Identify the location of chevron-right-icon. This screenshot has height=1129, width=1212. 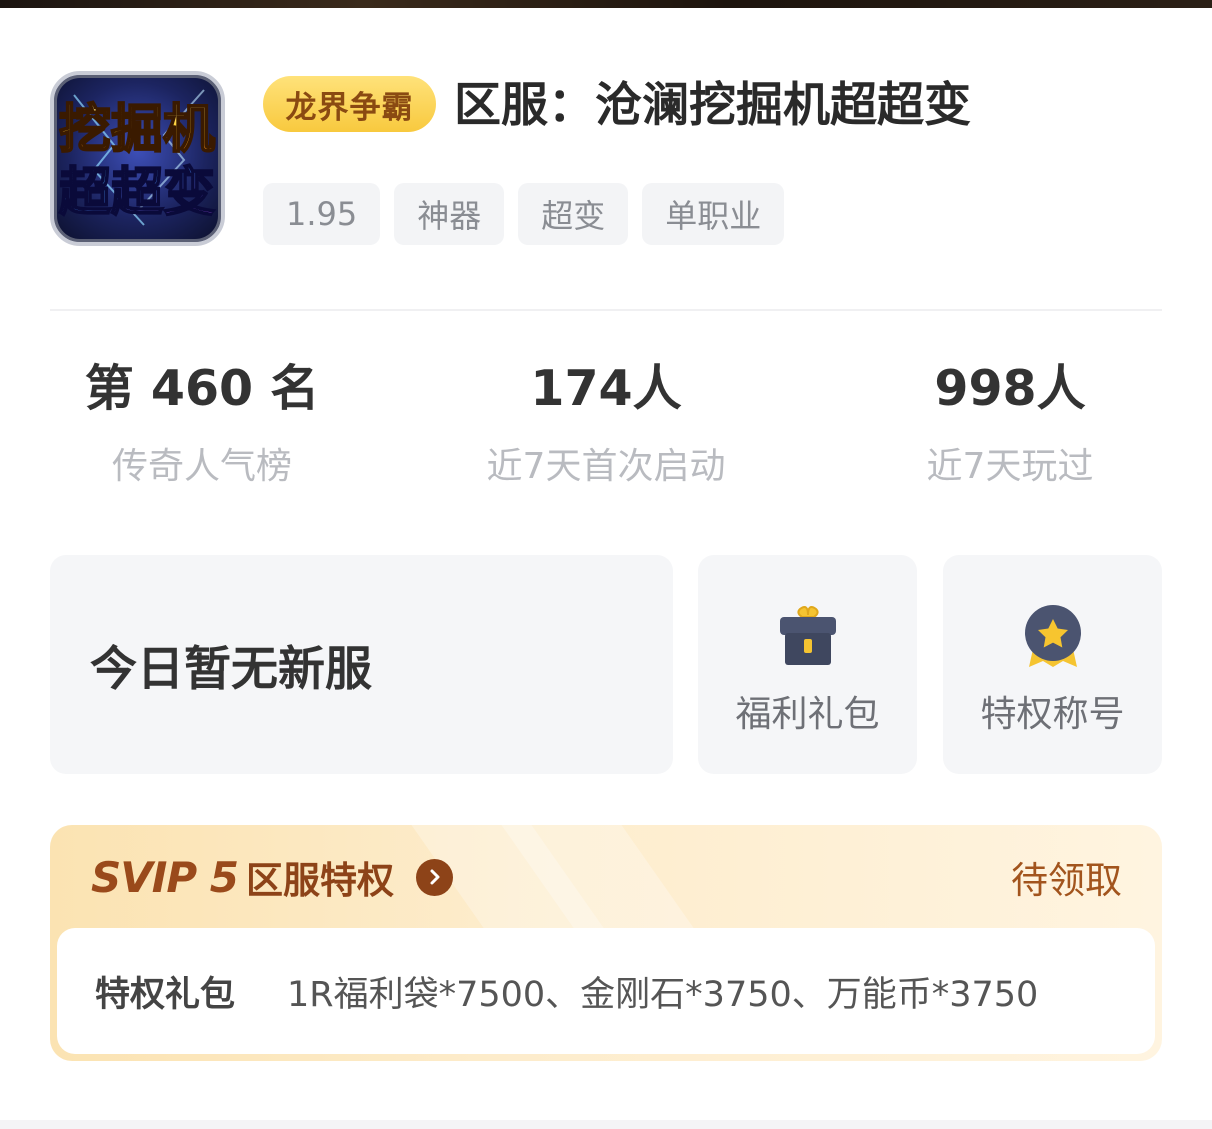
(435, 877).